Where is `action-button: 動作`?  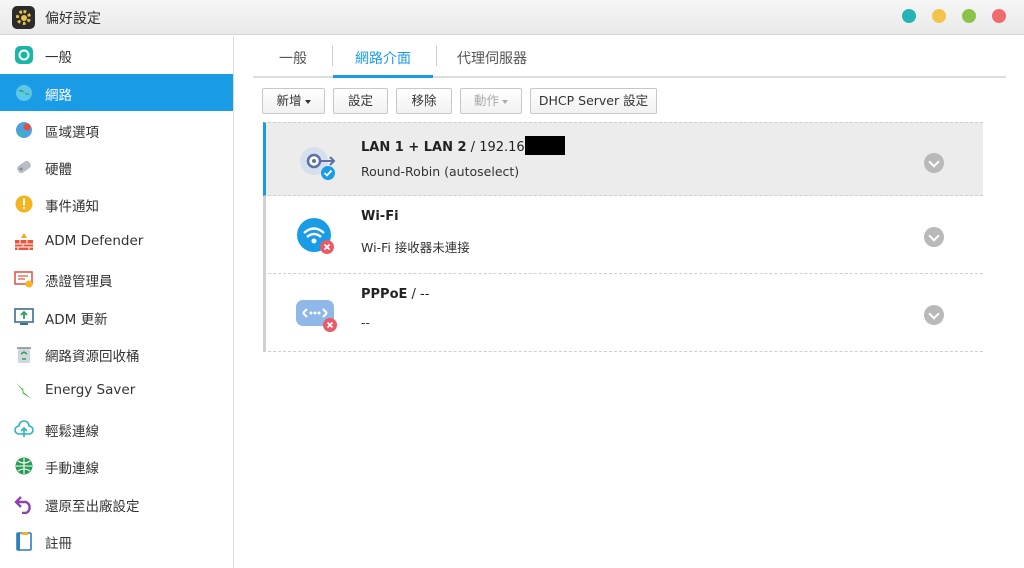
action-button: 動作 is located at coordinates (491, 101).